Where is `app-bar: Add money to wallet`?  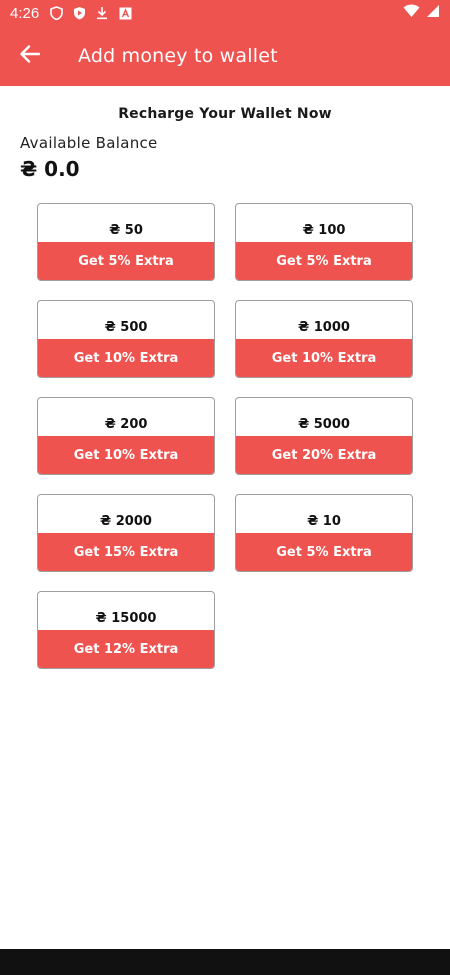
app-bar: Add money to wallet is located at coordinates (225, 56).